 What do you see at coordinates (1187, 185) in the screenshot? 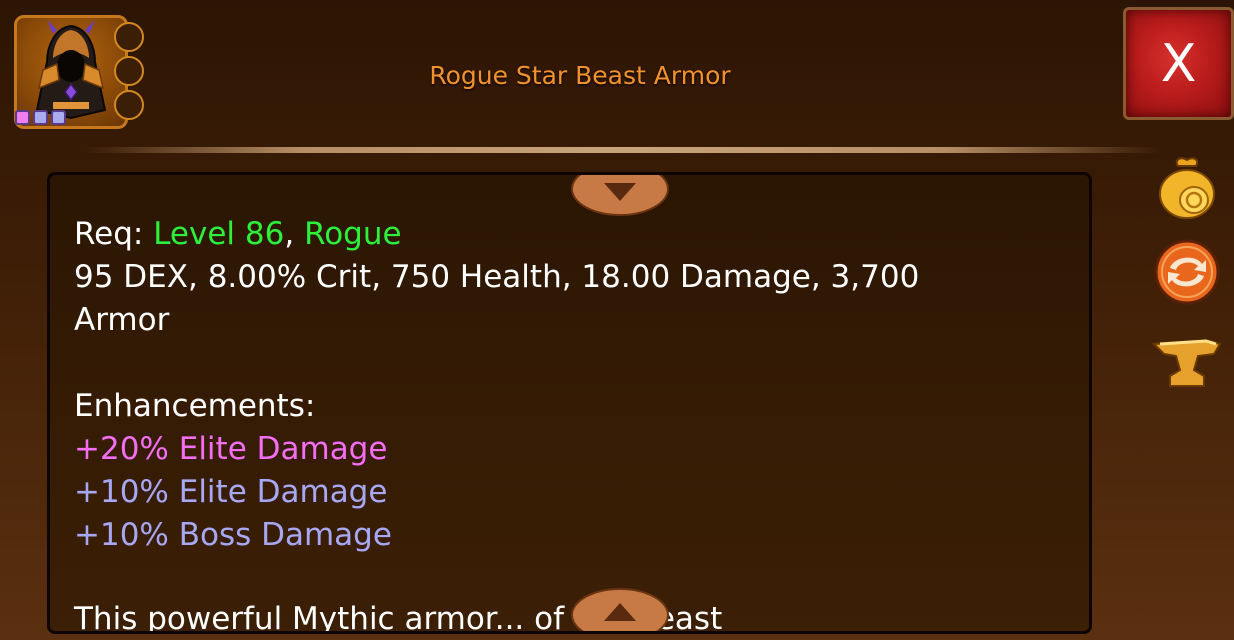
I see `gold-coin-bag-icon` at bounding box center [1187, 185].